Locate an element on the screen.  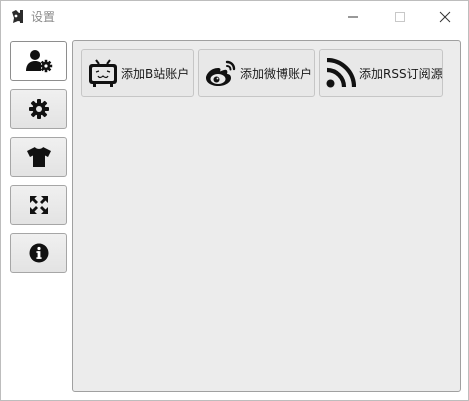
add-rss-button: 添加RSS订阅源 is located at coordinates (381, 73).